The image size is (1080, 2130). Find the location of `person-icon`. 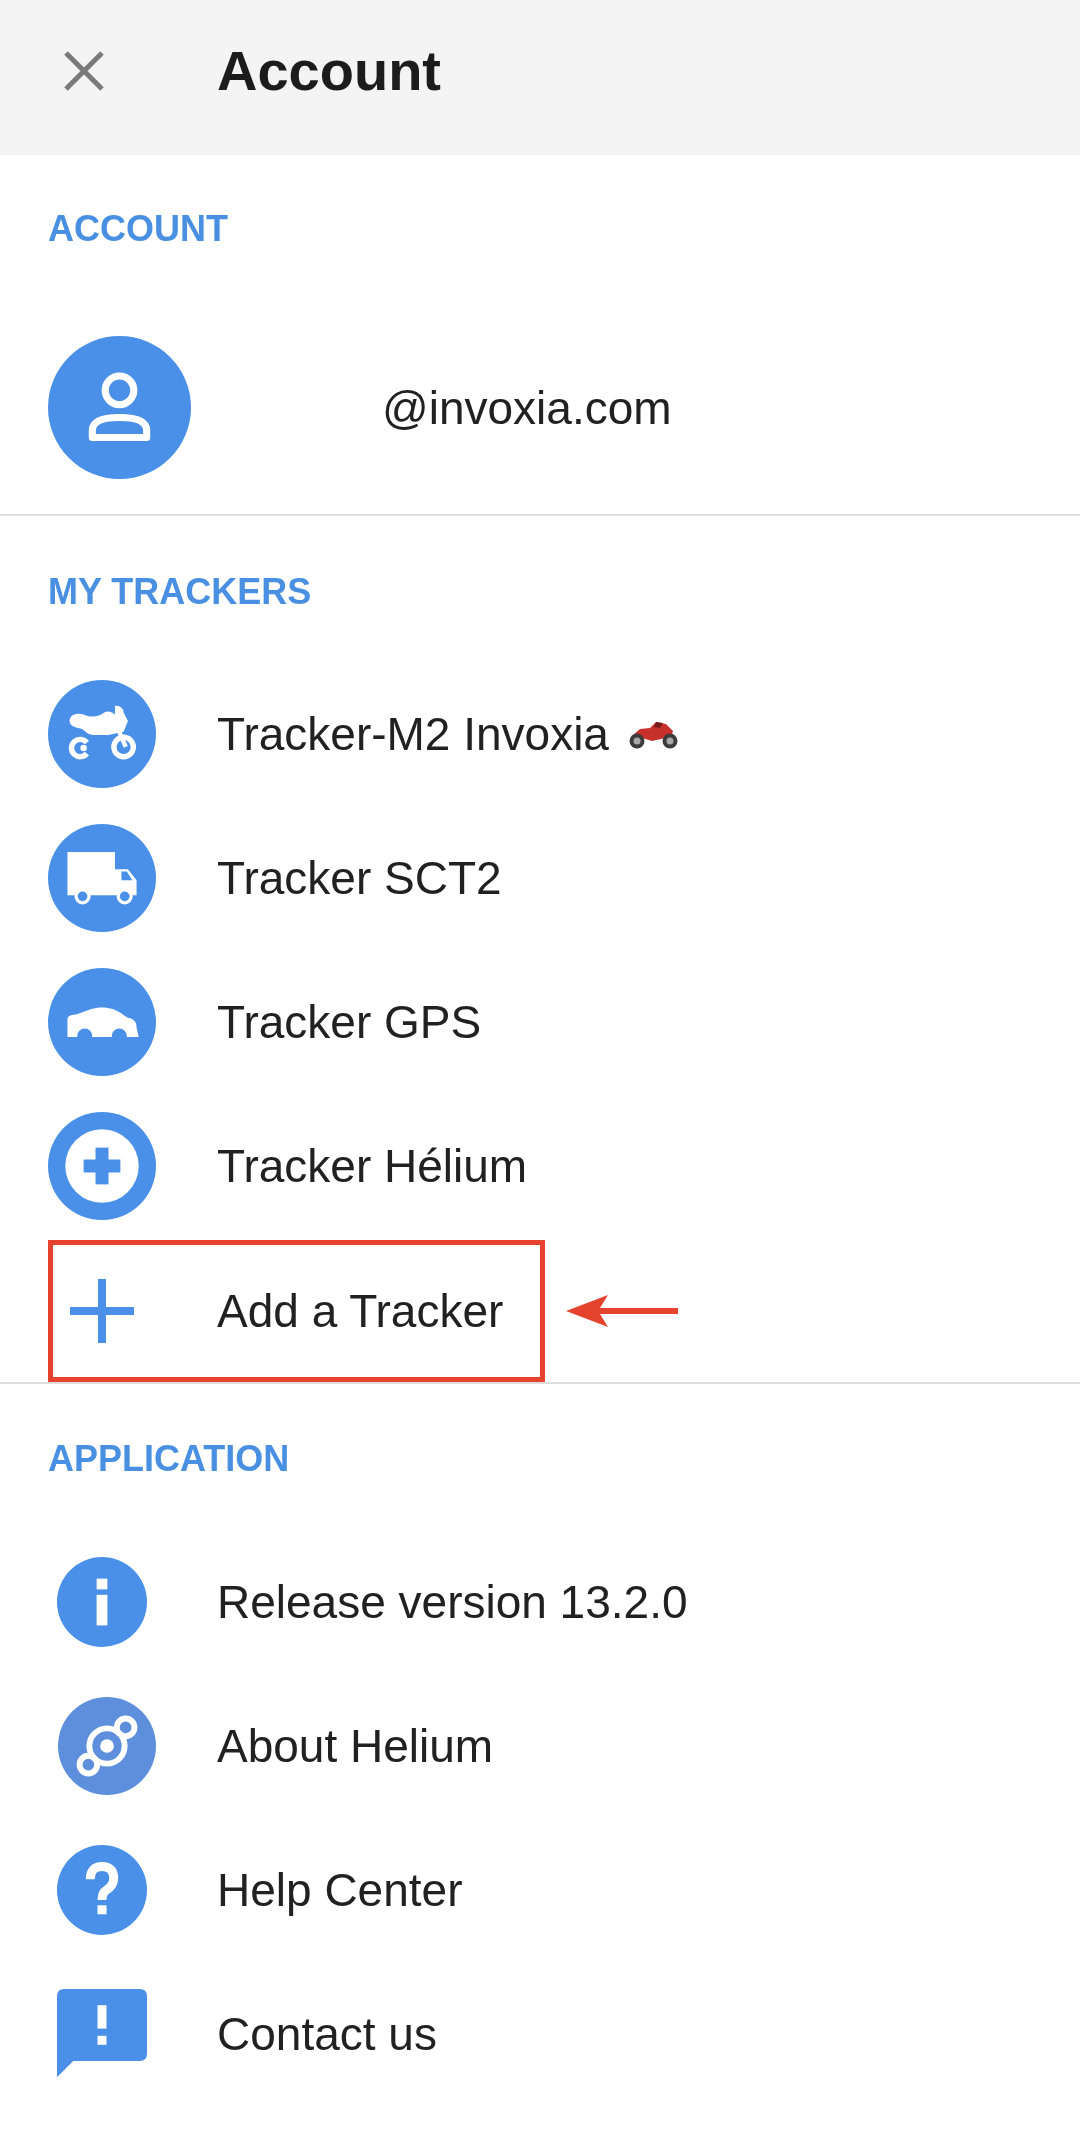

person-icon is located at coordinates (119, 407).